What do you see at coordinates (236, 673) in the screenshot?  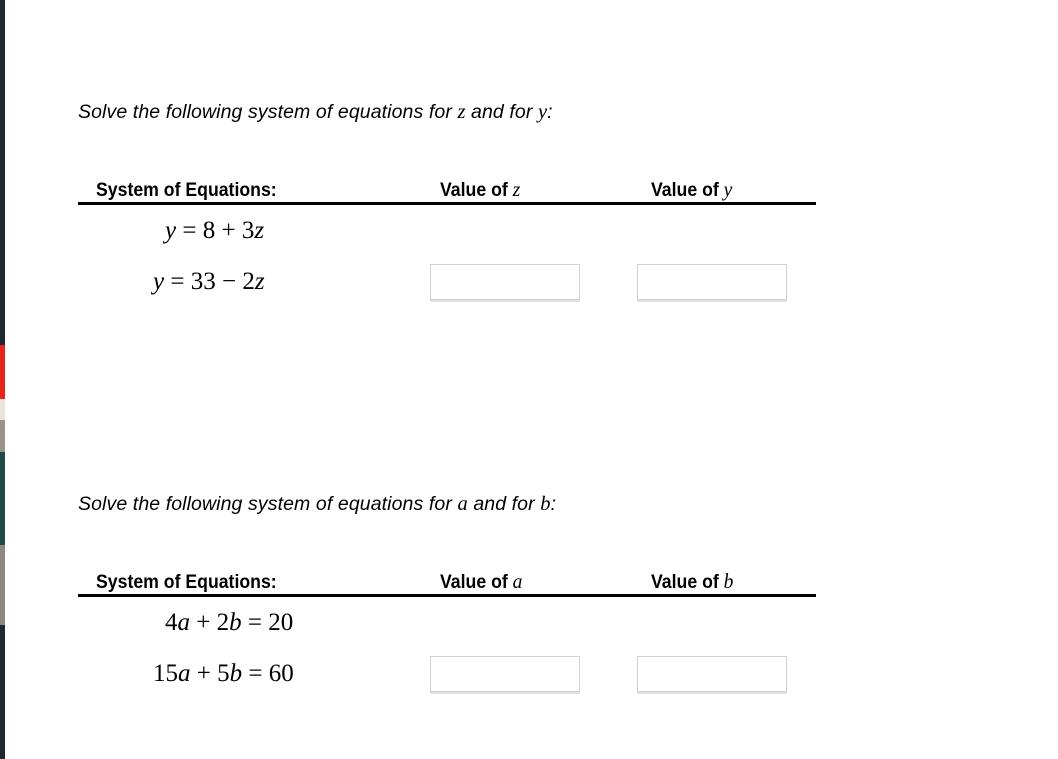 I see `equation-2-variable-2: b` at bounding box center [236, 673].